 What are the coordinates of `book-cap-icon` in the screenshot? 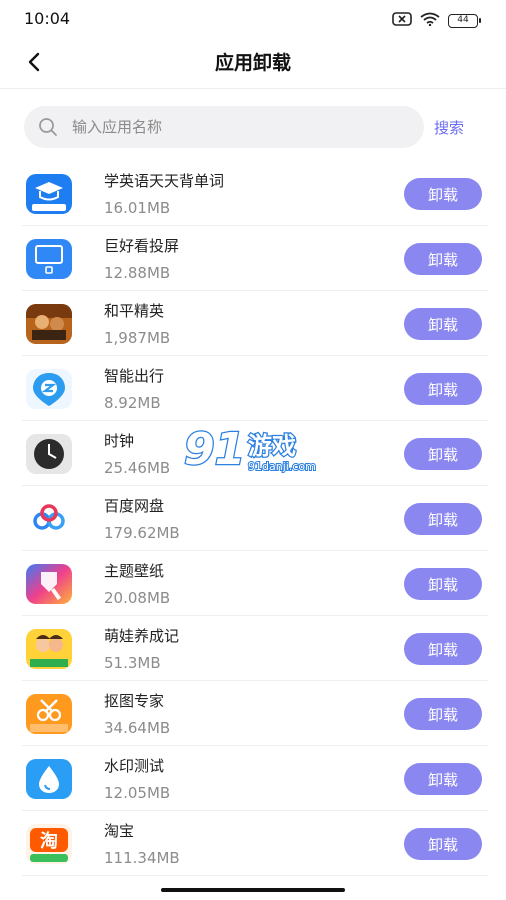 It's located at (49, 194).